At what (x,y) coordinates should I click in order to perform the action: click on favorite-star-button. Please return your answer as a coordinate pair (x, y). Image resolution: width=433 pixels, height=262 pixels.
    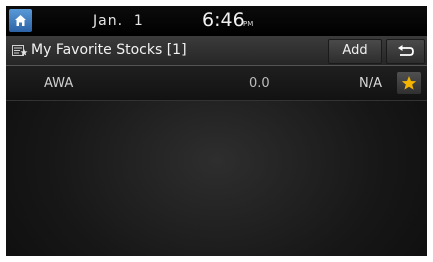
    Looking at the image, I should click on (409, 83).